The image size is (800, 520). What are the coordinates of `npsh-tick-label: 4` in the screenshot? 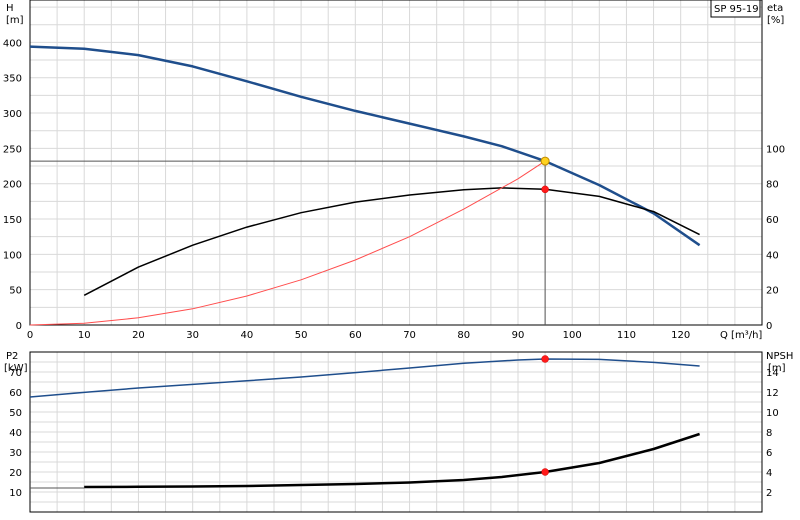 It's located at (769, 473).